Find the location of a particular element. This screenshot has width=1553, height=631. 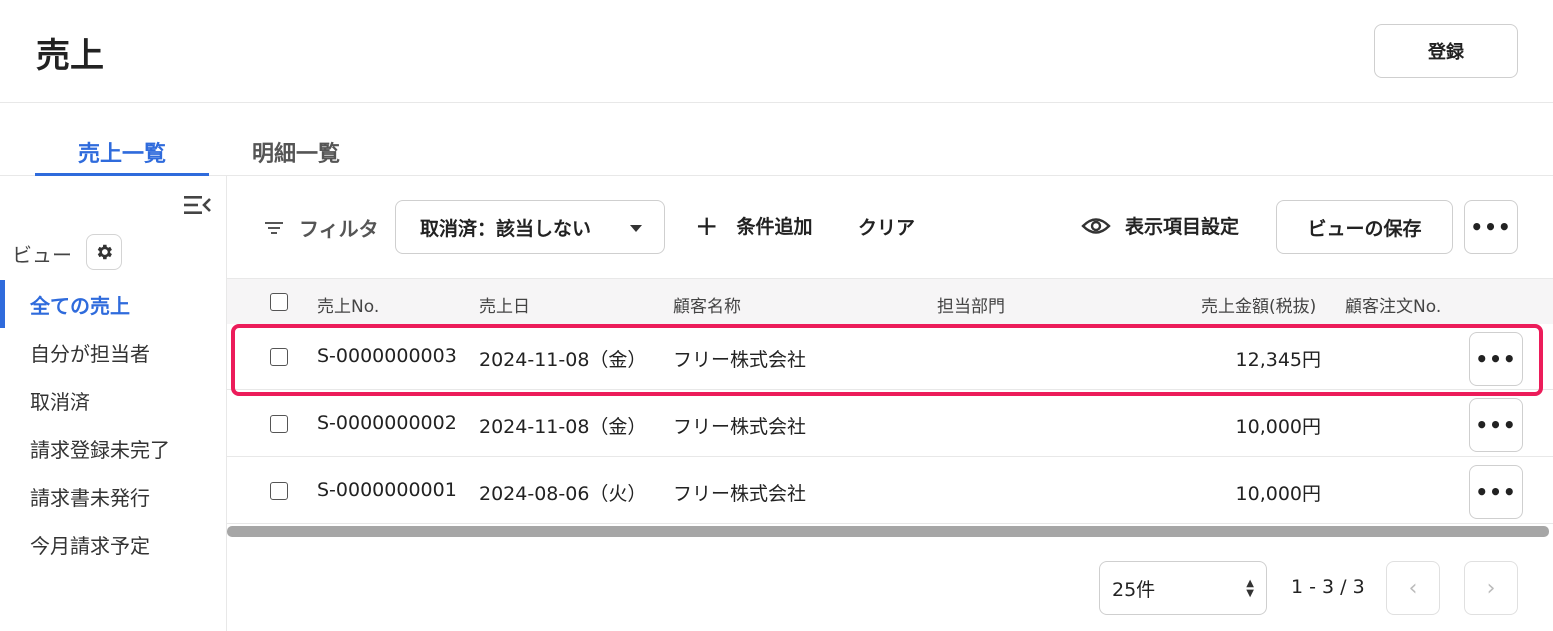

select-arrows-icon: ▲ ▼ is located at coordinates (1250, 588).